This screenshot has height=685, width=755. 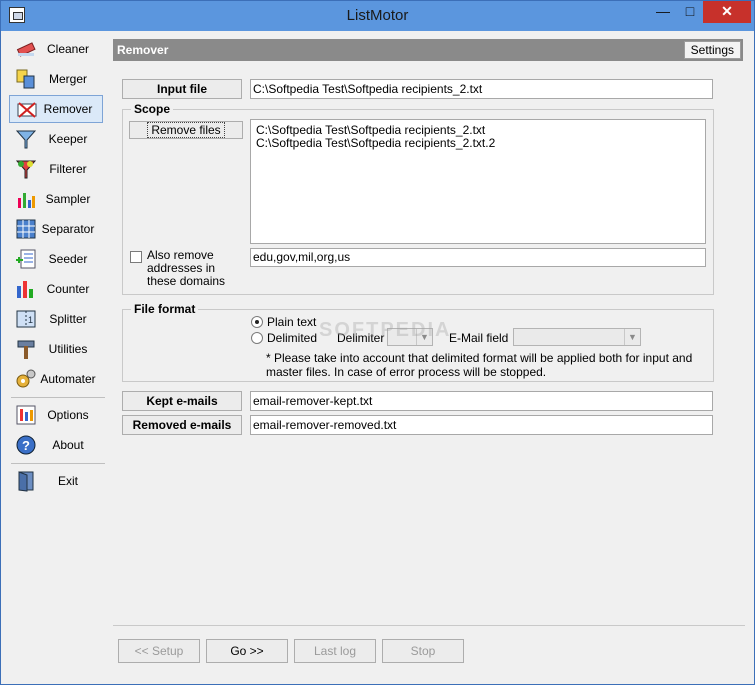 What do you see at coordinates (68, 229) in the screenshot?
I see `sidebar-item-label: Separator` at bounding box center [68, 229].